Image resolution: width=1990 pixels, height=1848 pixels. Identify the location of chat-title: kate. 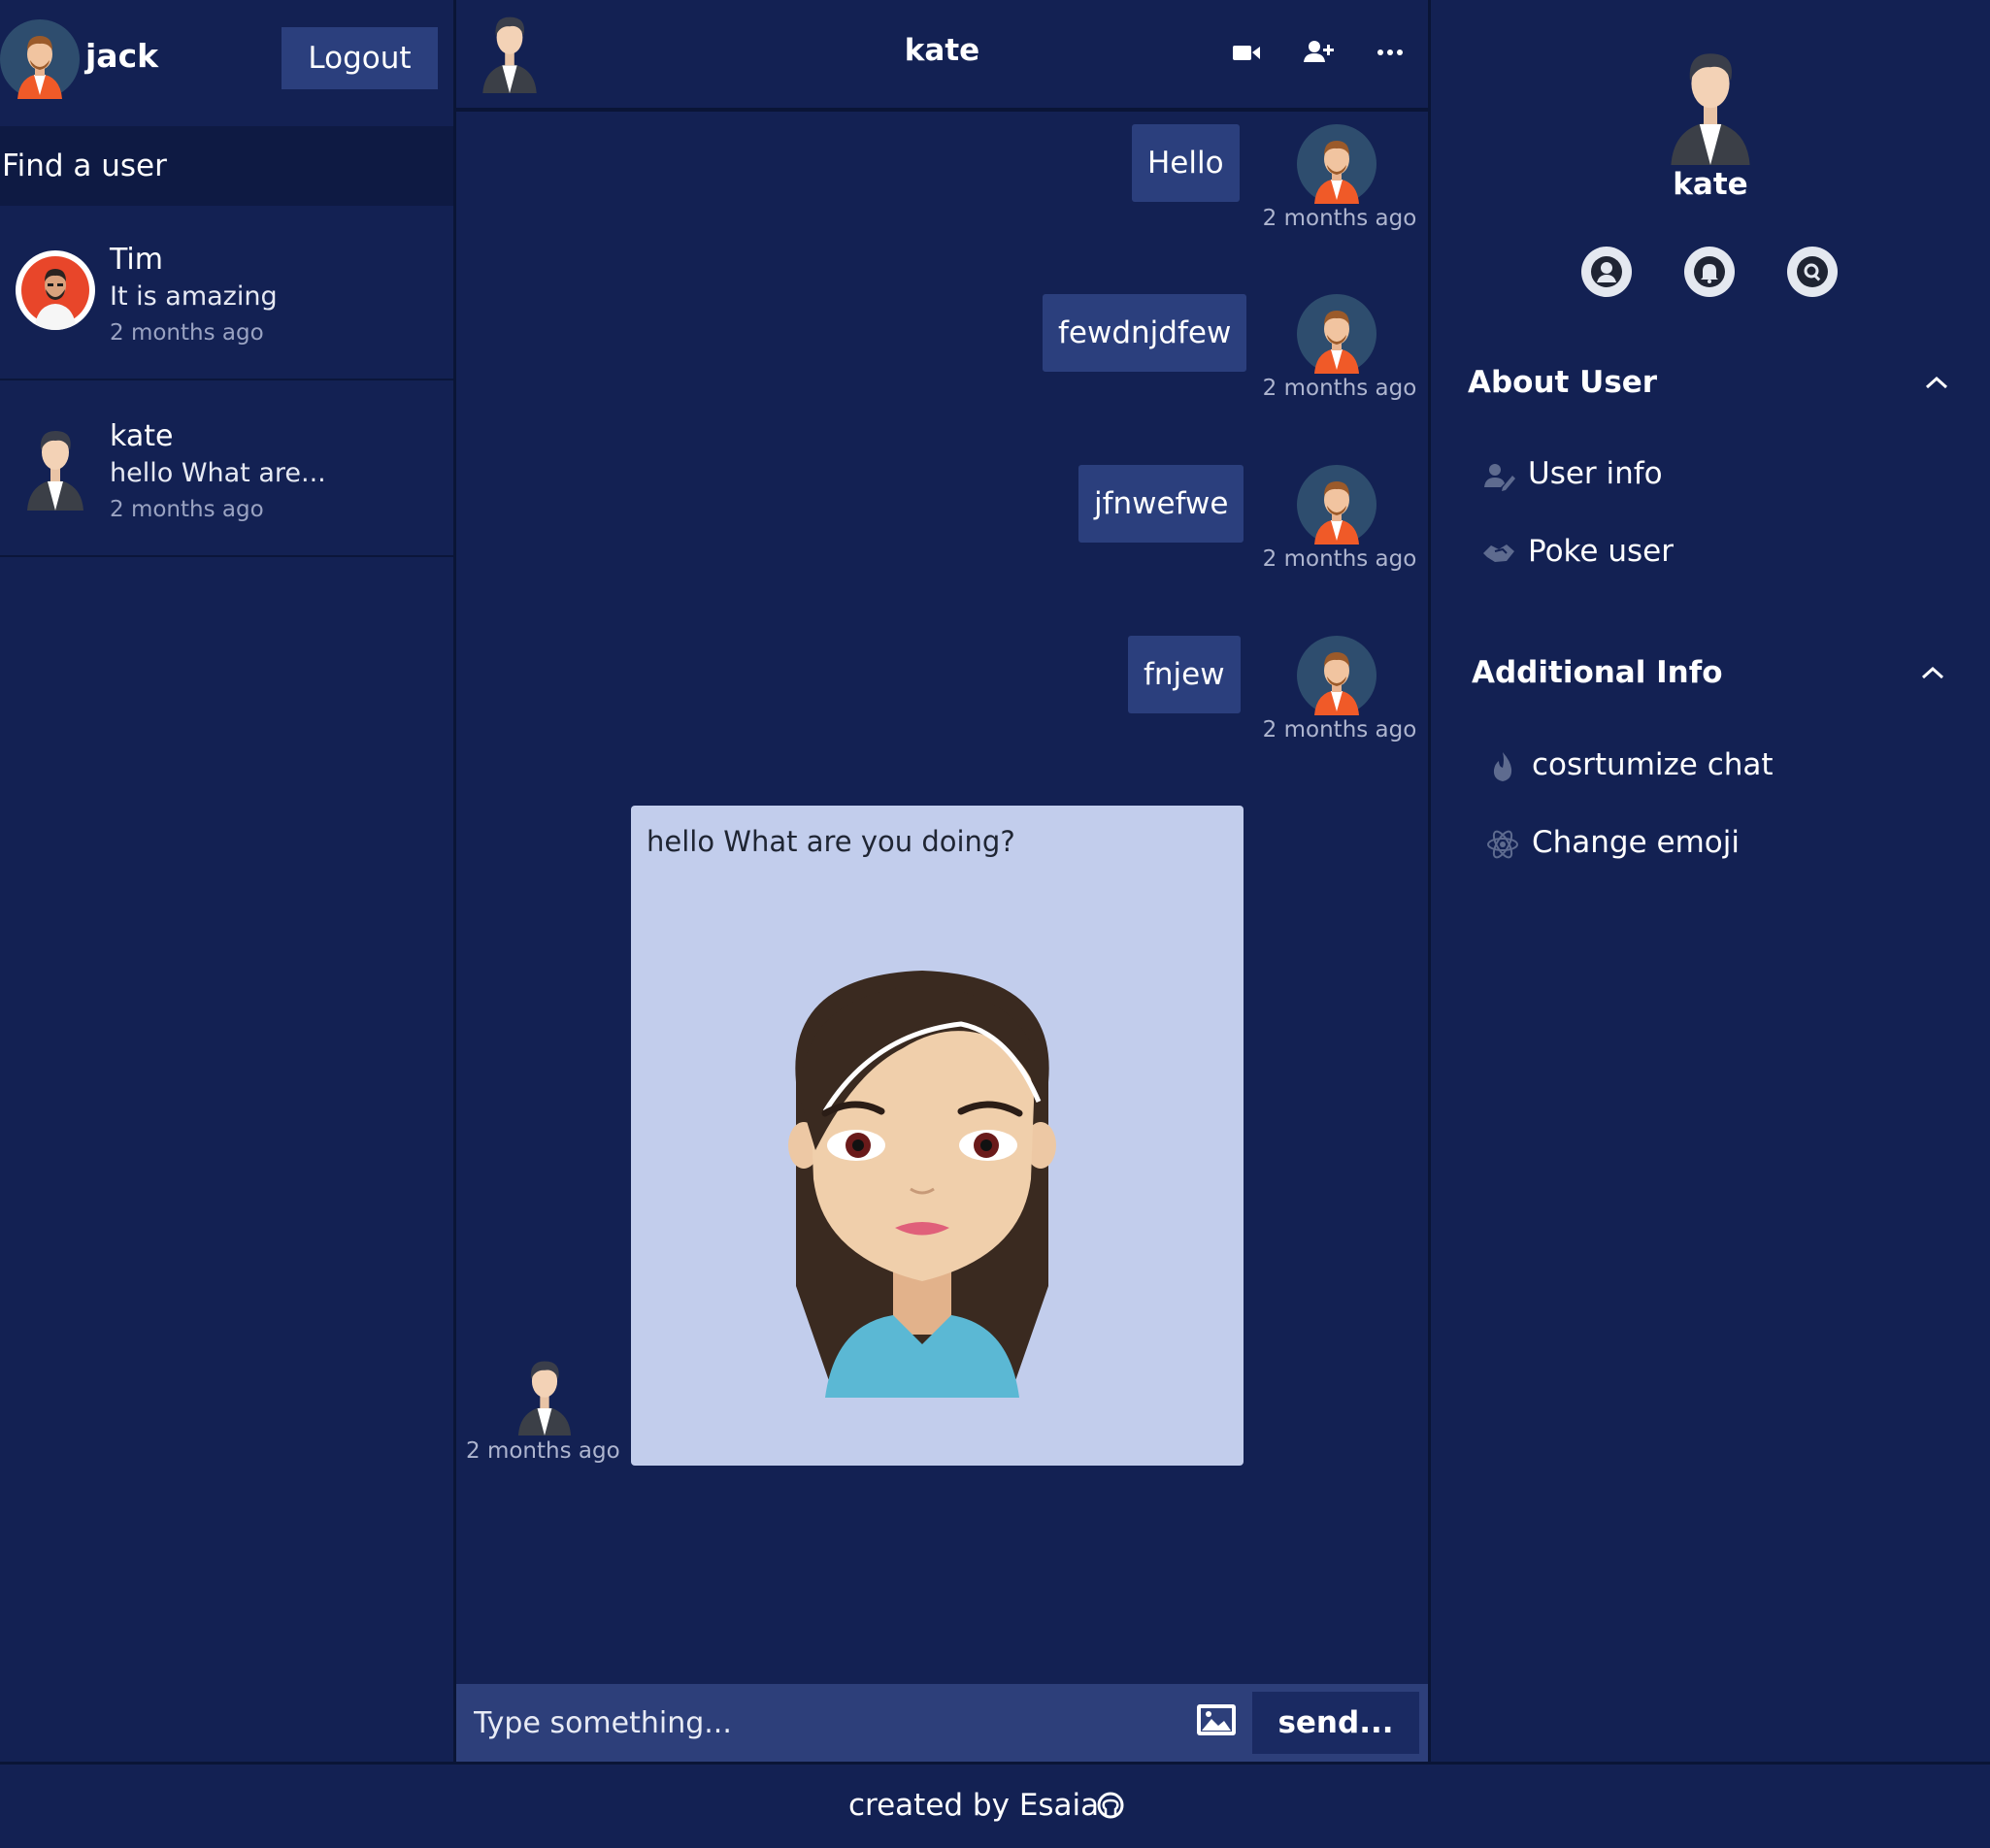
(942, 50).